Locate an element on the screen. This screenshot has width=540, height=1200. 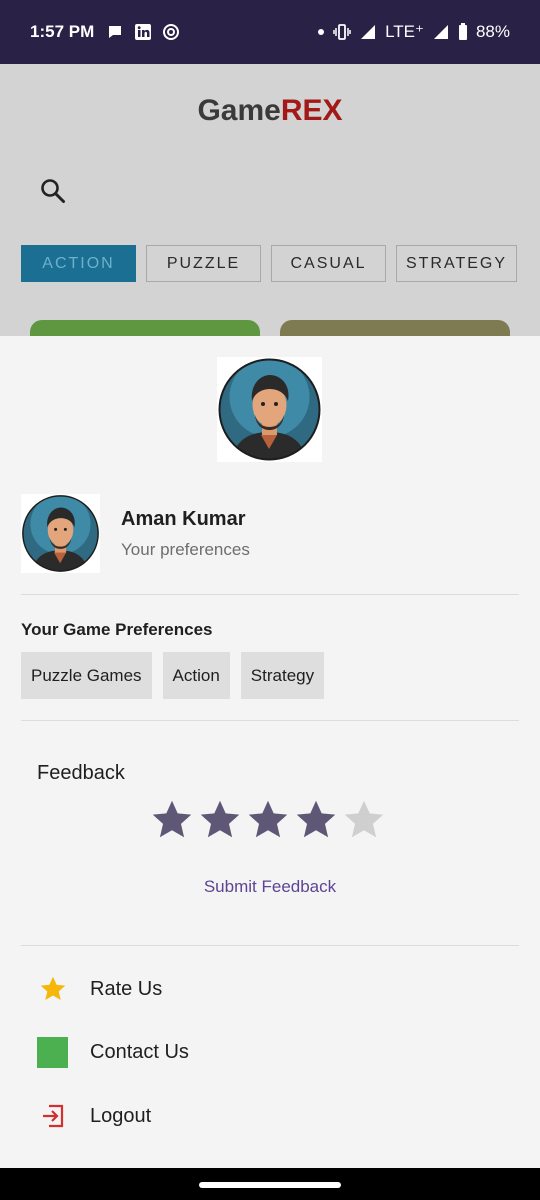
menu-item-contact-us: Contact Us is located at coordinates (277, 1052).